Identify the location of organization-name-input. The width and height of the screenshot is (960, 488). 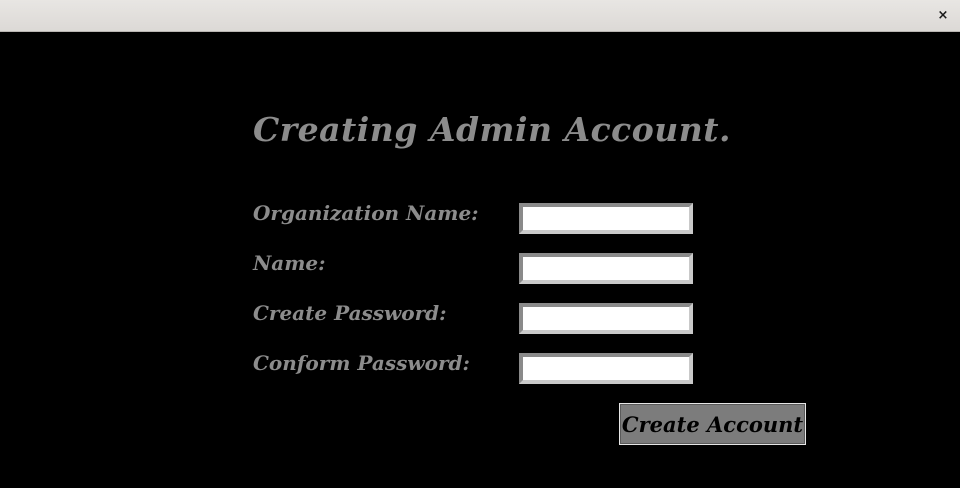
(606, 218).